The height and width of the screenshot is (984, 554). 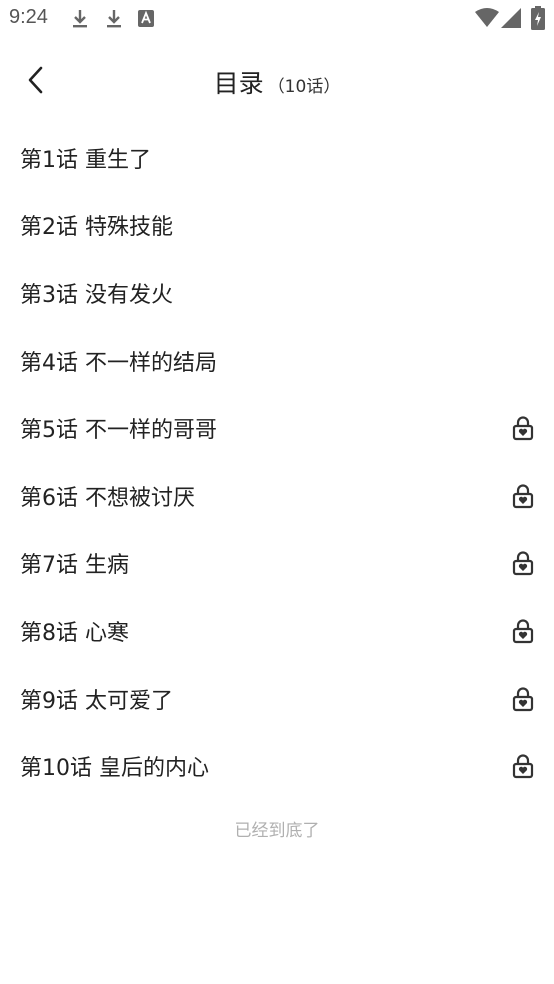 I want to click on chapter-title: 第1话 重生了, so click(x=85, y=160).